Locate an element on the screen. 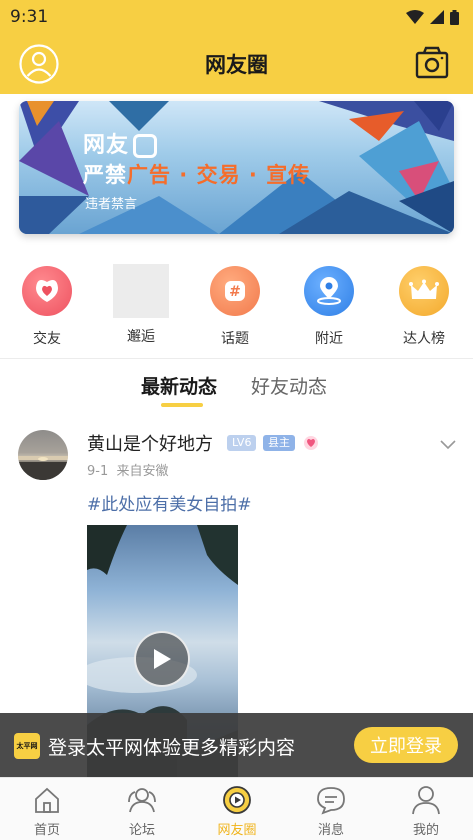 This screenshot has height=840, width=473. tabbar-home: 首页 is located at coordinates (47, 811).